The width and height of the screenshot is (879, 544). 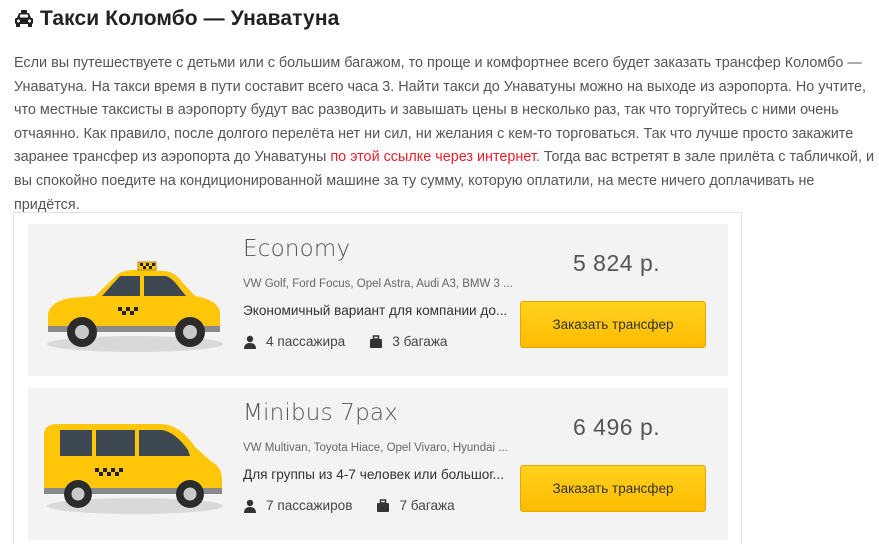 What do you see at coordinates (306, 341) in the screenshot?
I see `passengers-count: 4 пассажира` at bounding box center [306, 341].